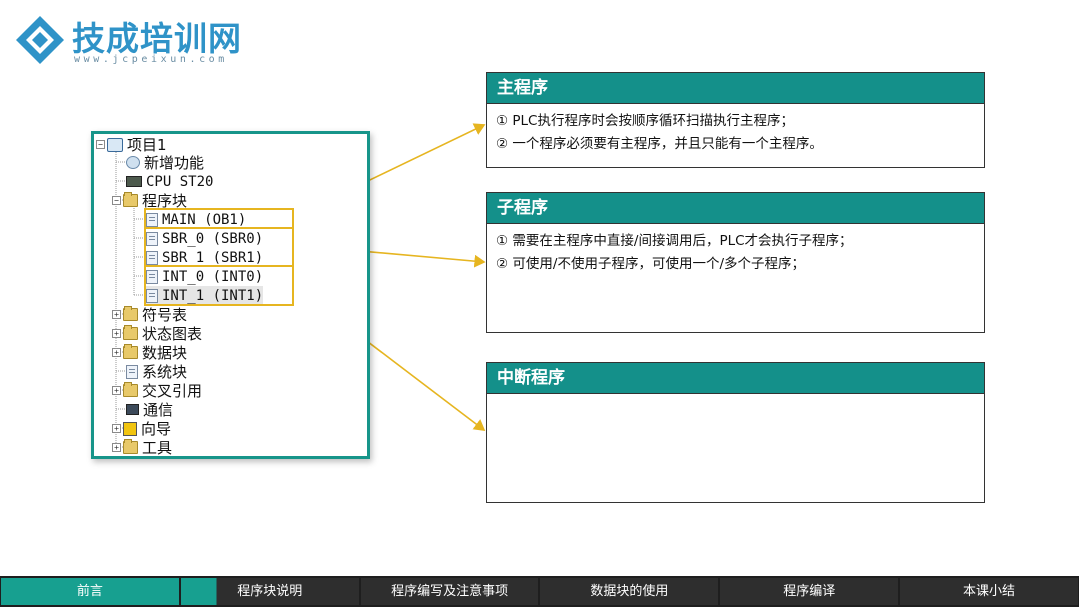  What do you see at coordinates (157, 448) in the screenshot?
I see `tree-item-label: 工具` at bounding box center [157, 448].